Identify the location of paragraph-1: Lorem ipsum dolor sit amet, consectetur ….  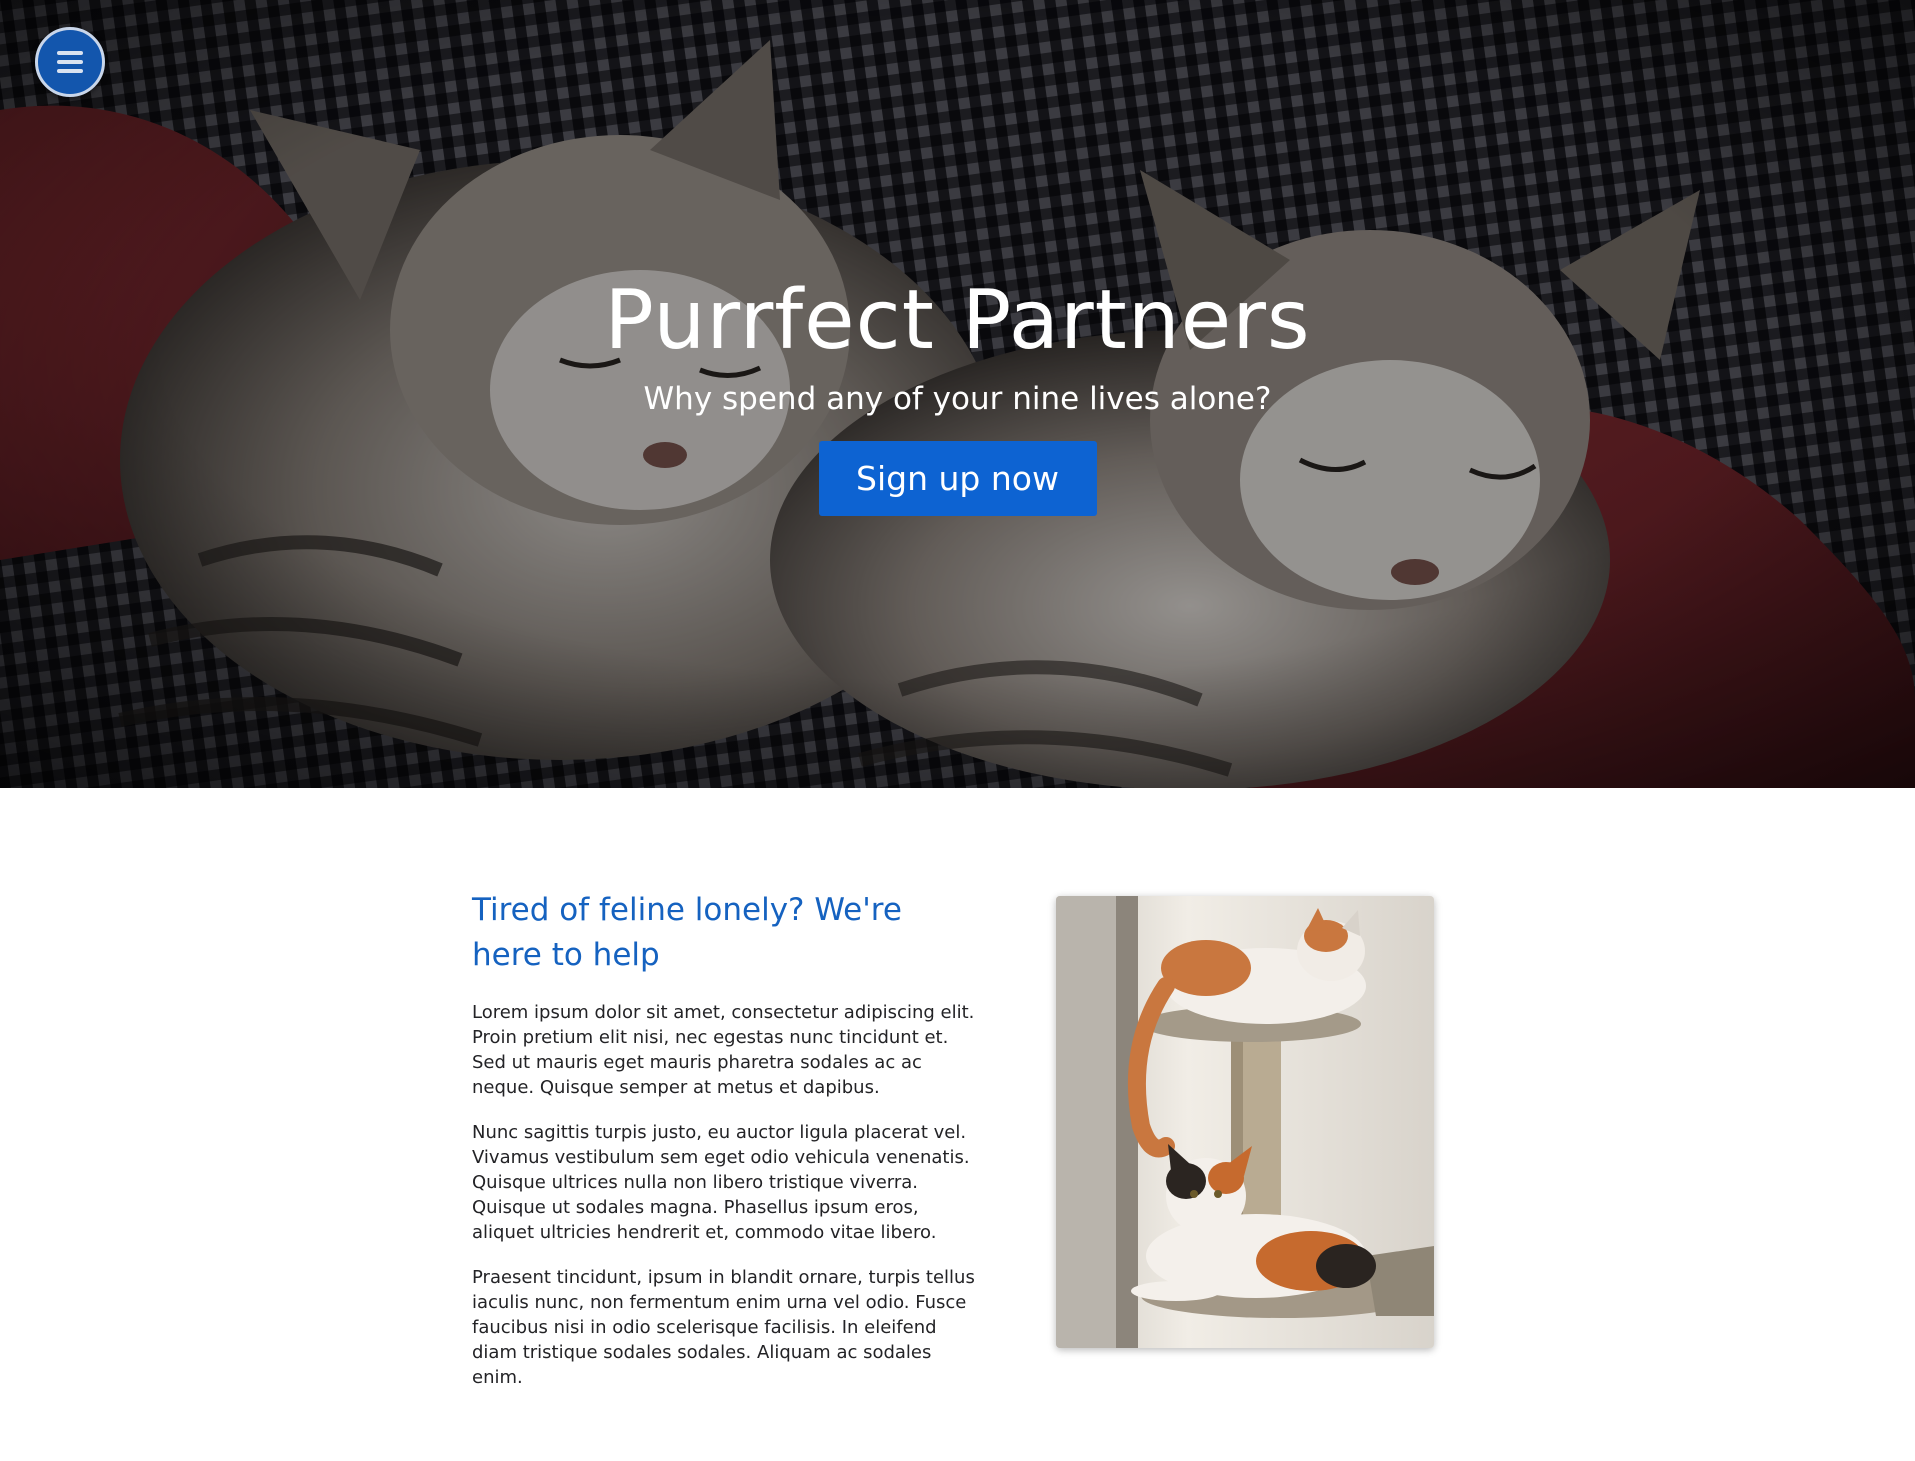
(723, 1050).